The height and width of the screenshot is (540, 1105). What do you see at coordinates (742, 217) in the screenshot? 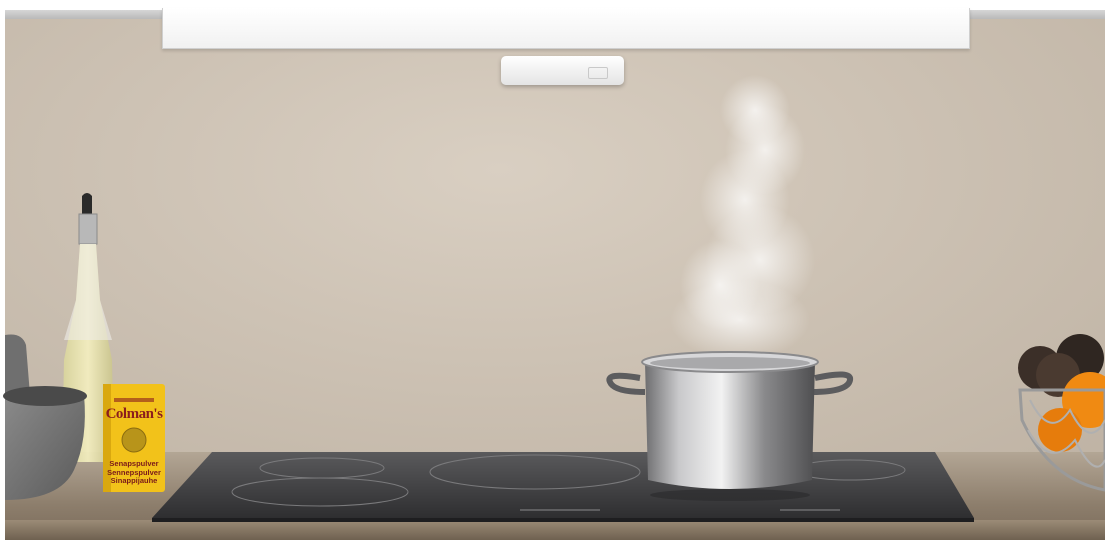
I see `steam` at bounding box center [742, 217].